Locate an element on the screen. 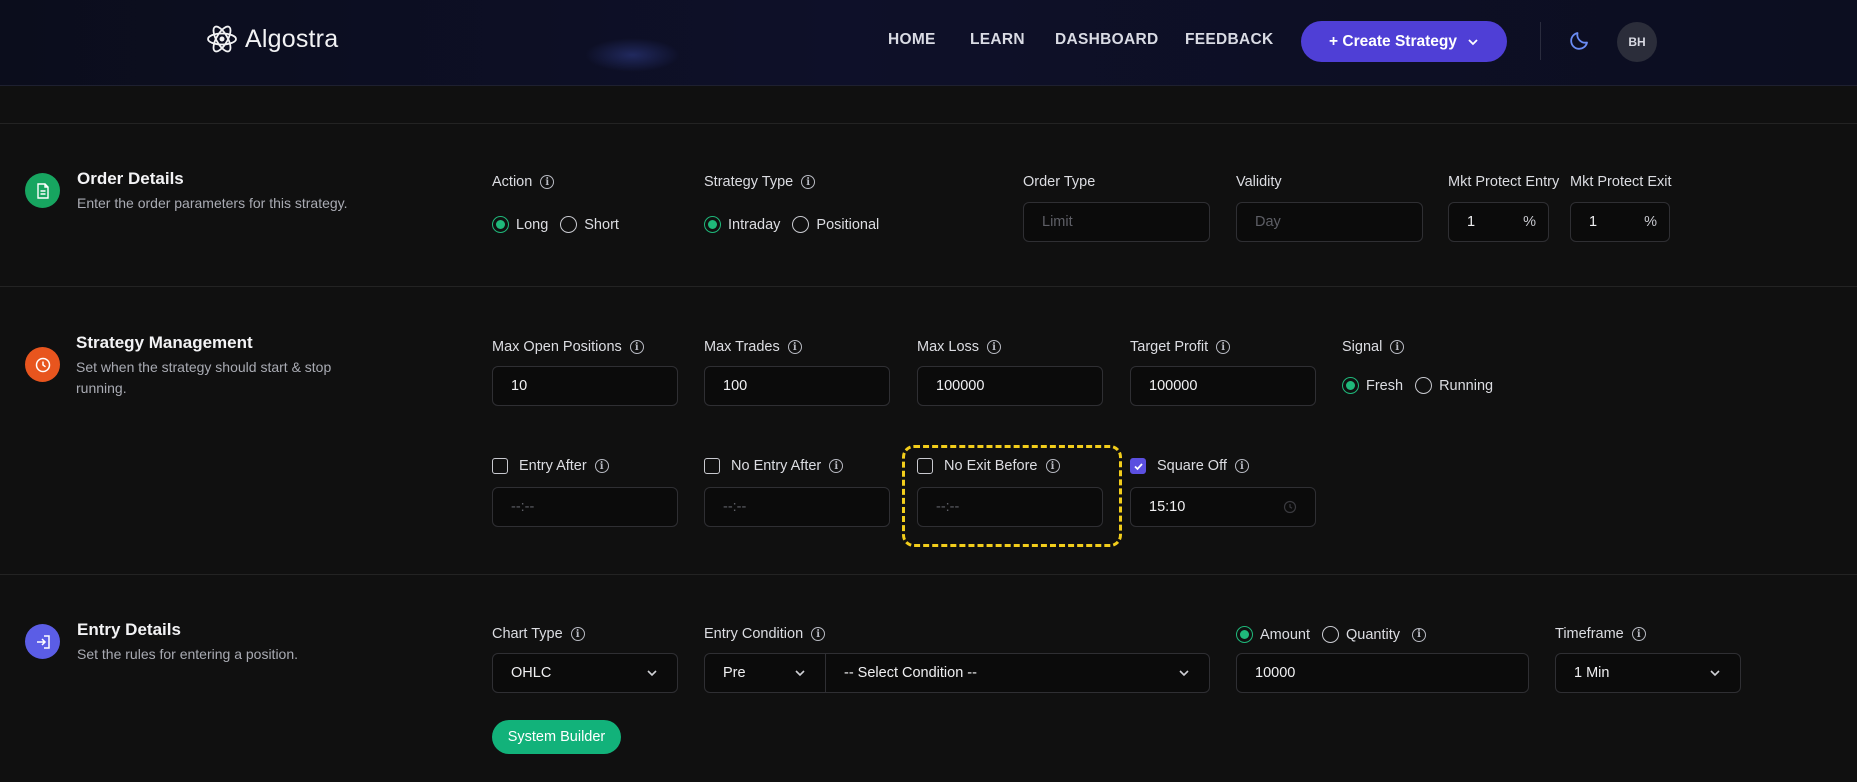 Image resolution: width=1857 pixels, height=782 pixels. label-text: No Entry After is located at coordinates (776, 466).